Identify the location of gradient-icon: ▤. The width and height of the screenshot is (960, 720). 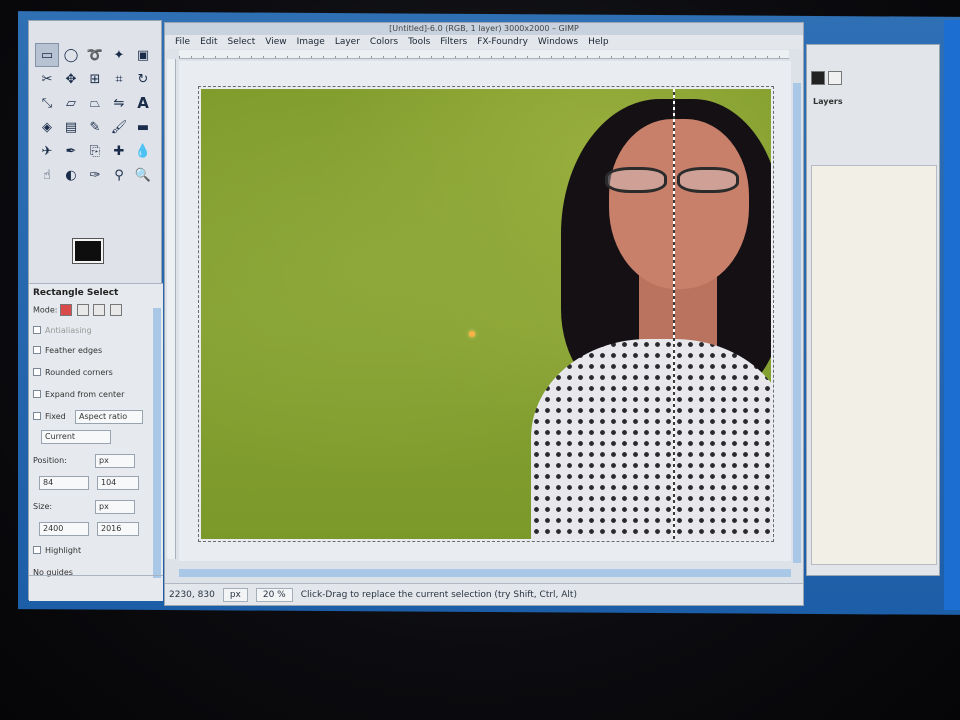
(71, 127).